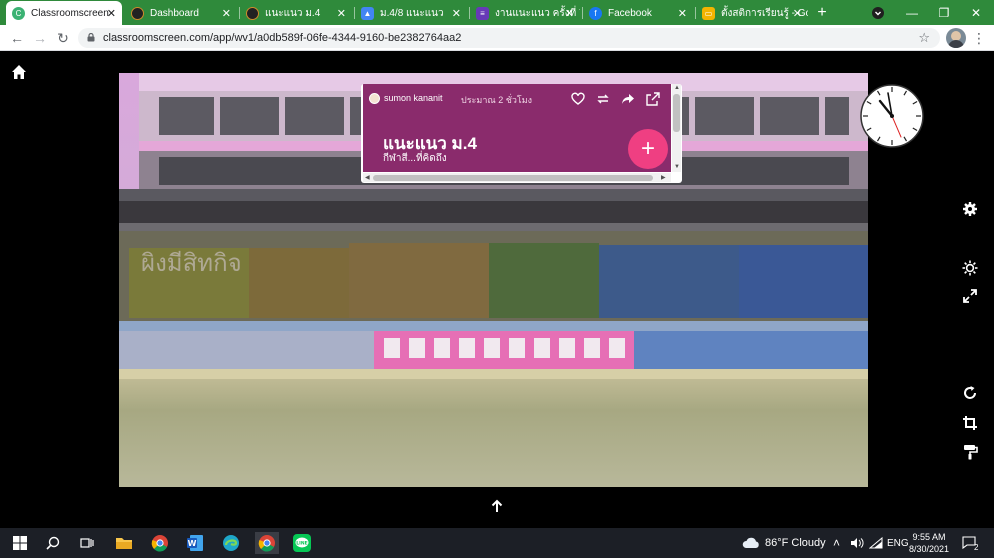 The image size is (994, 558). I want to click on crop-icon, so click(970, 423).